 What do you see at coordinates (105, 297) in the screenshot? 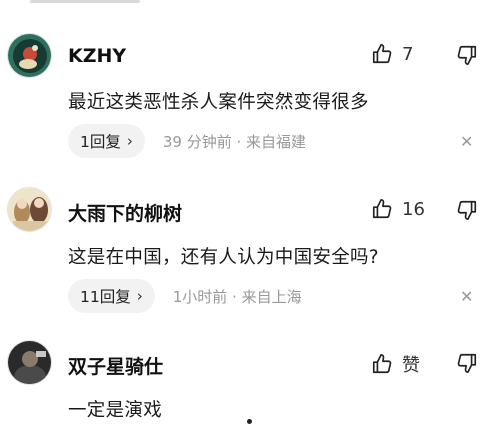
I see `reply-count: 11回复` at bounding box center [105, 297].